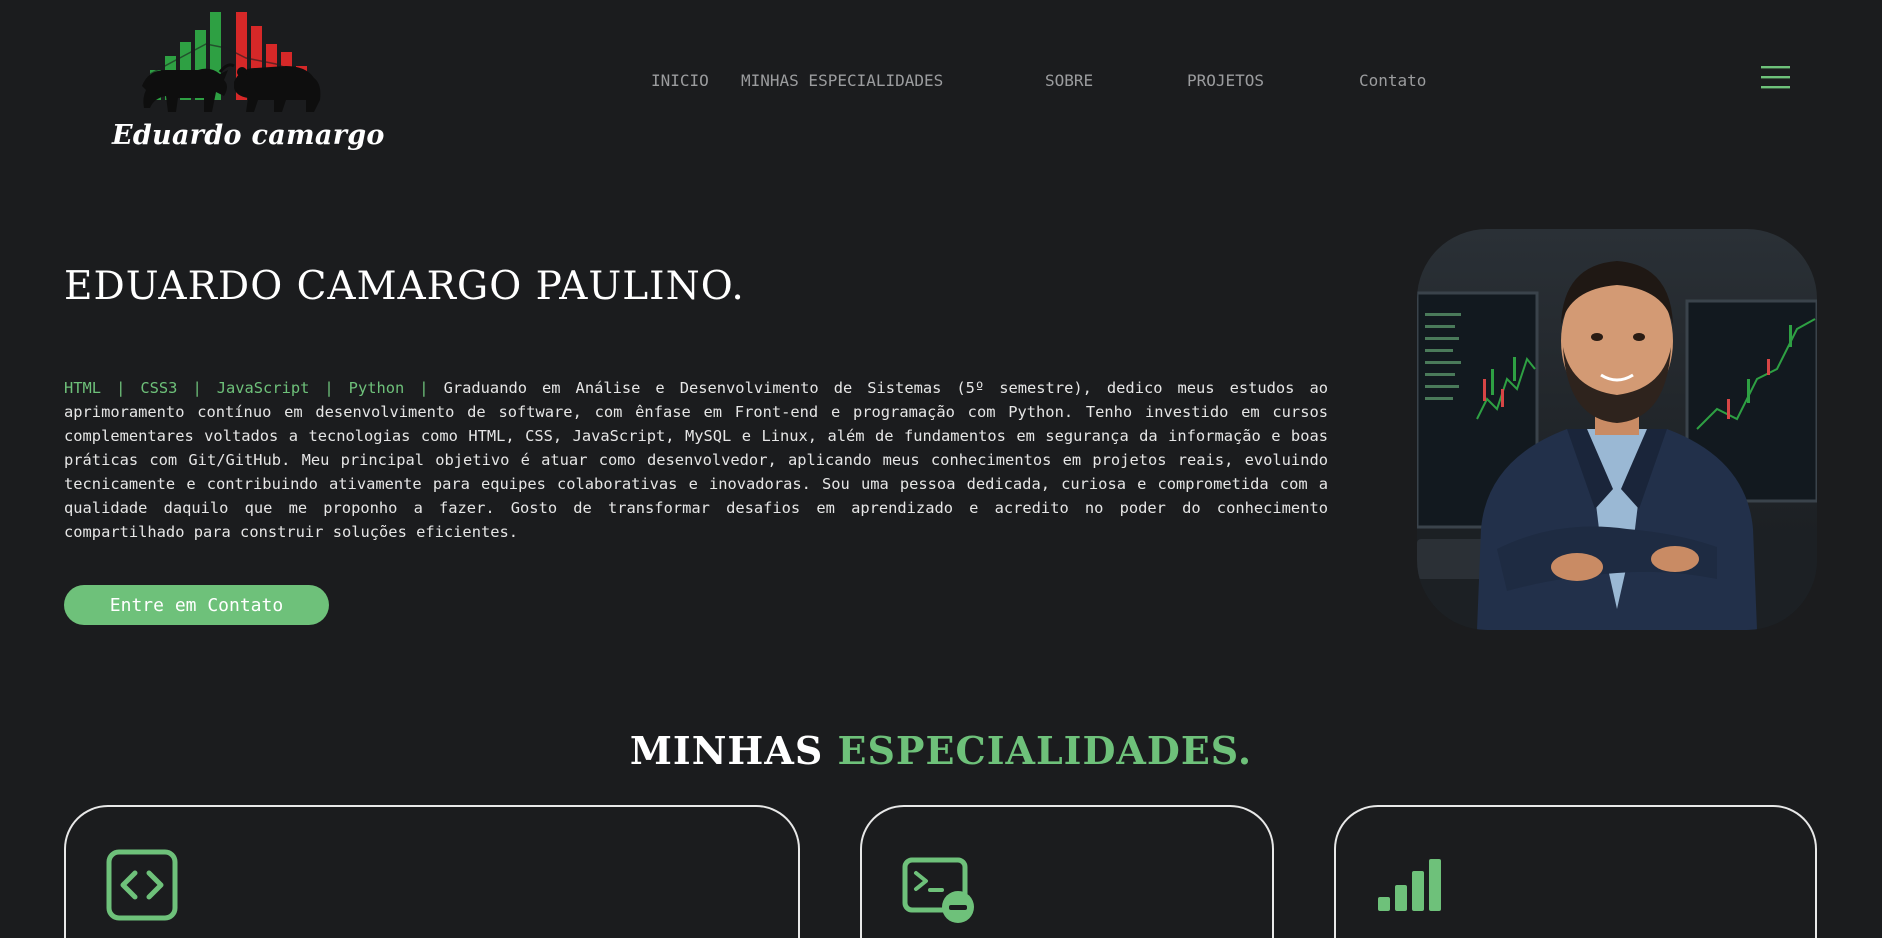 The width and height of the screenshot is (1882, 938). I want to click on nav-item-contato: Contato, so click(1392, 81).